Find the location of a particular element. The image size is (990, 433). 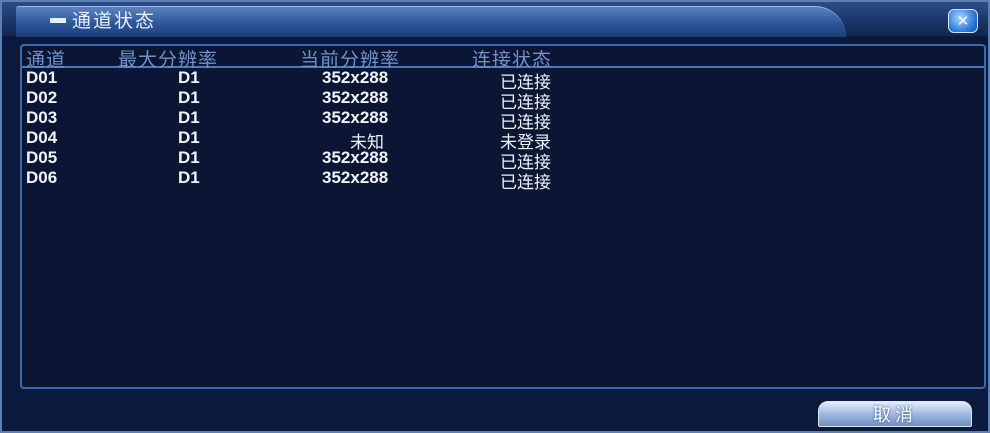

status-cell: 已连接 is located at coordinates (525, 183).